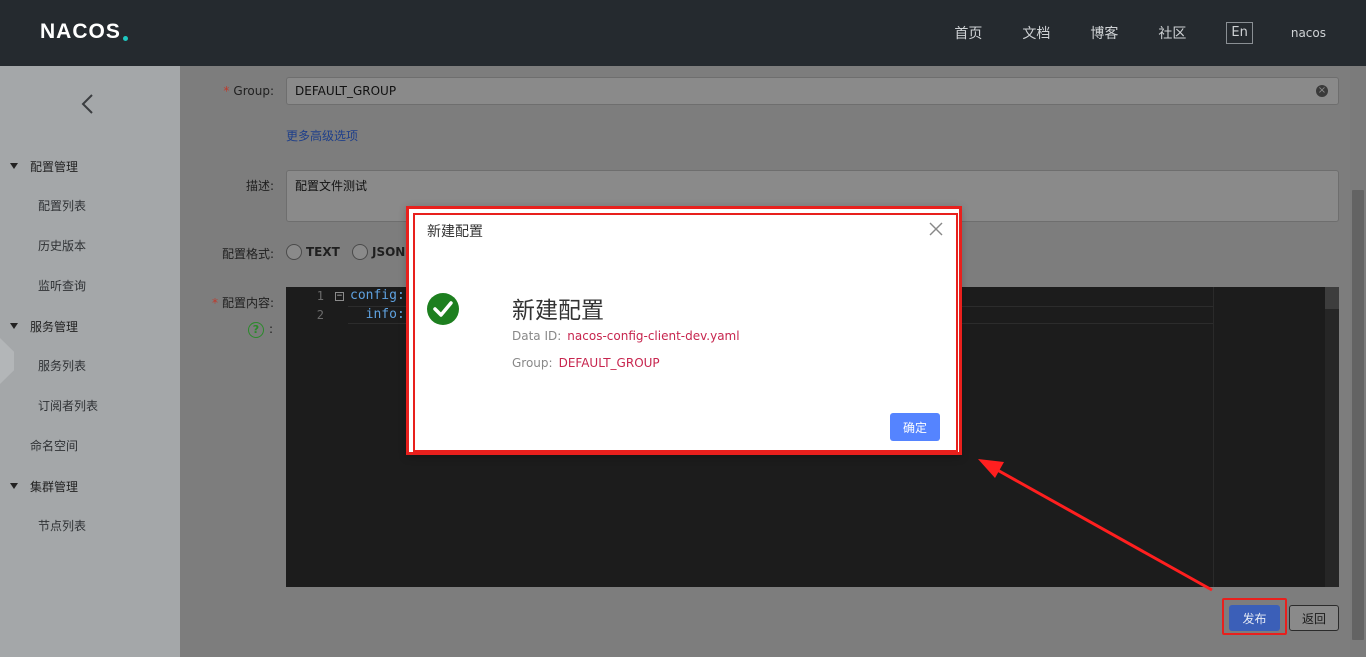  Describe the element at coordinates (1120, 33) in the screenshot. I see `top-nav: 首页 文档 博客 社区 En nacos` at that location.